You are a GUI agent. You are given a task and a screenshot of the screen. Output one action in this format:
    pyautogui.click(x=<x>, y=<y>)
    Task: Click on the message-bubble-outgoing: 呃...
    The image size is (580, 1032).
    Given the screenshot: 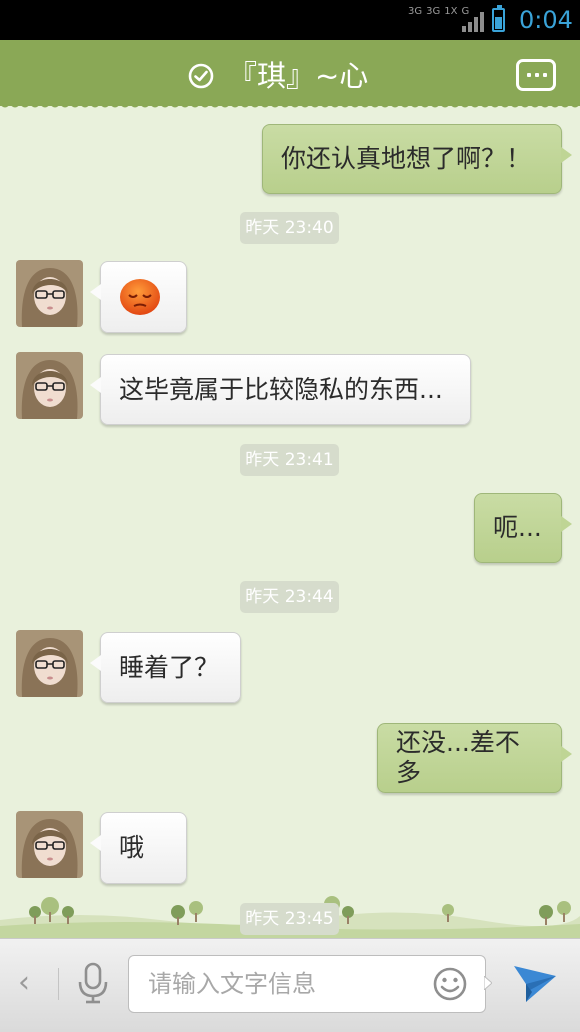 What is the action you would take?
    pyautogui.click(x=523, y=528)
    